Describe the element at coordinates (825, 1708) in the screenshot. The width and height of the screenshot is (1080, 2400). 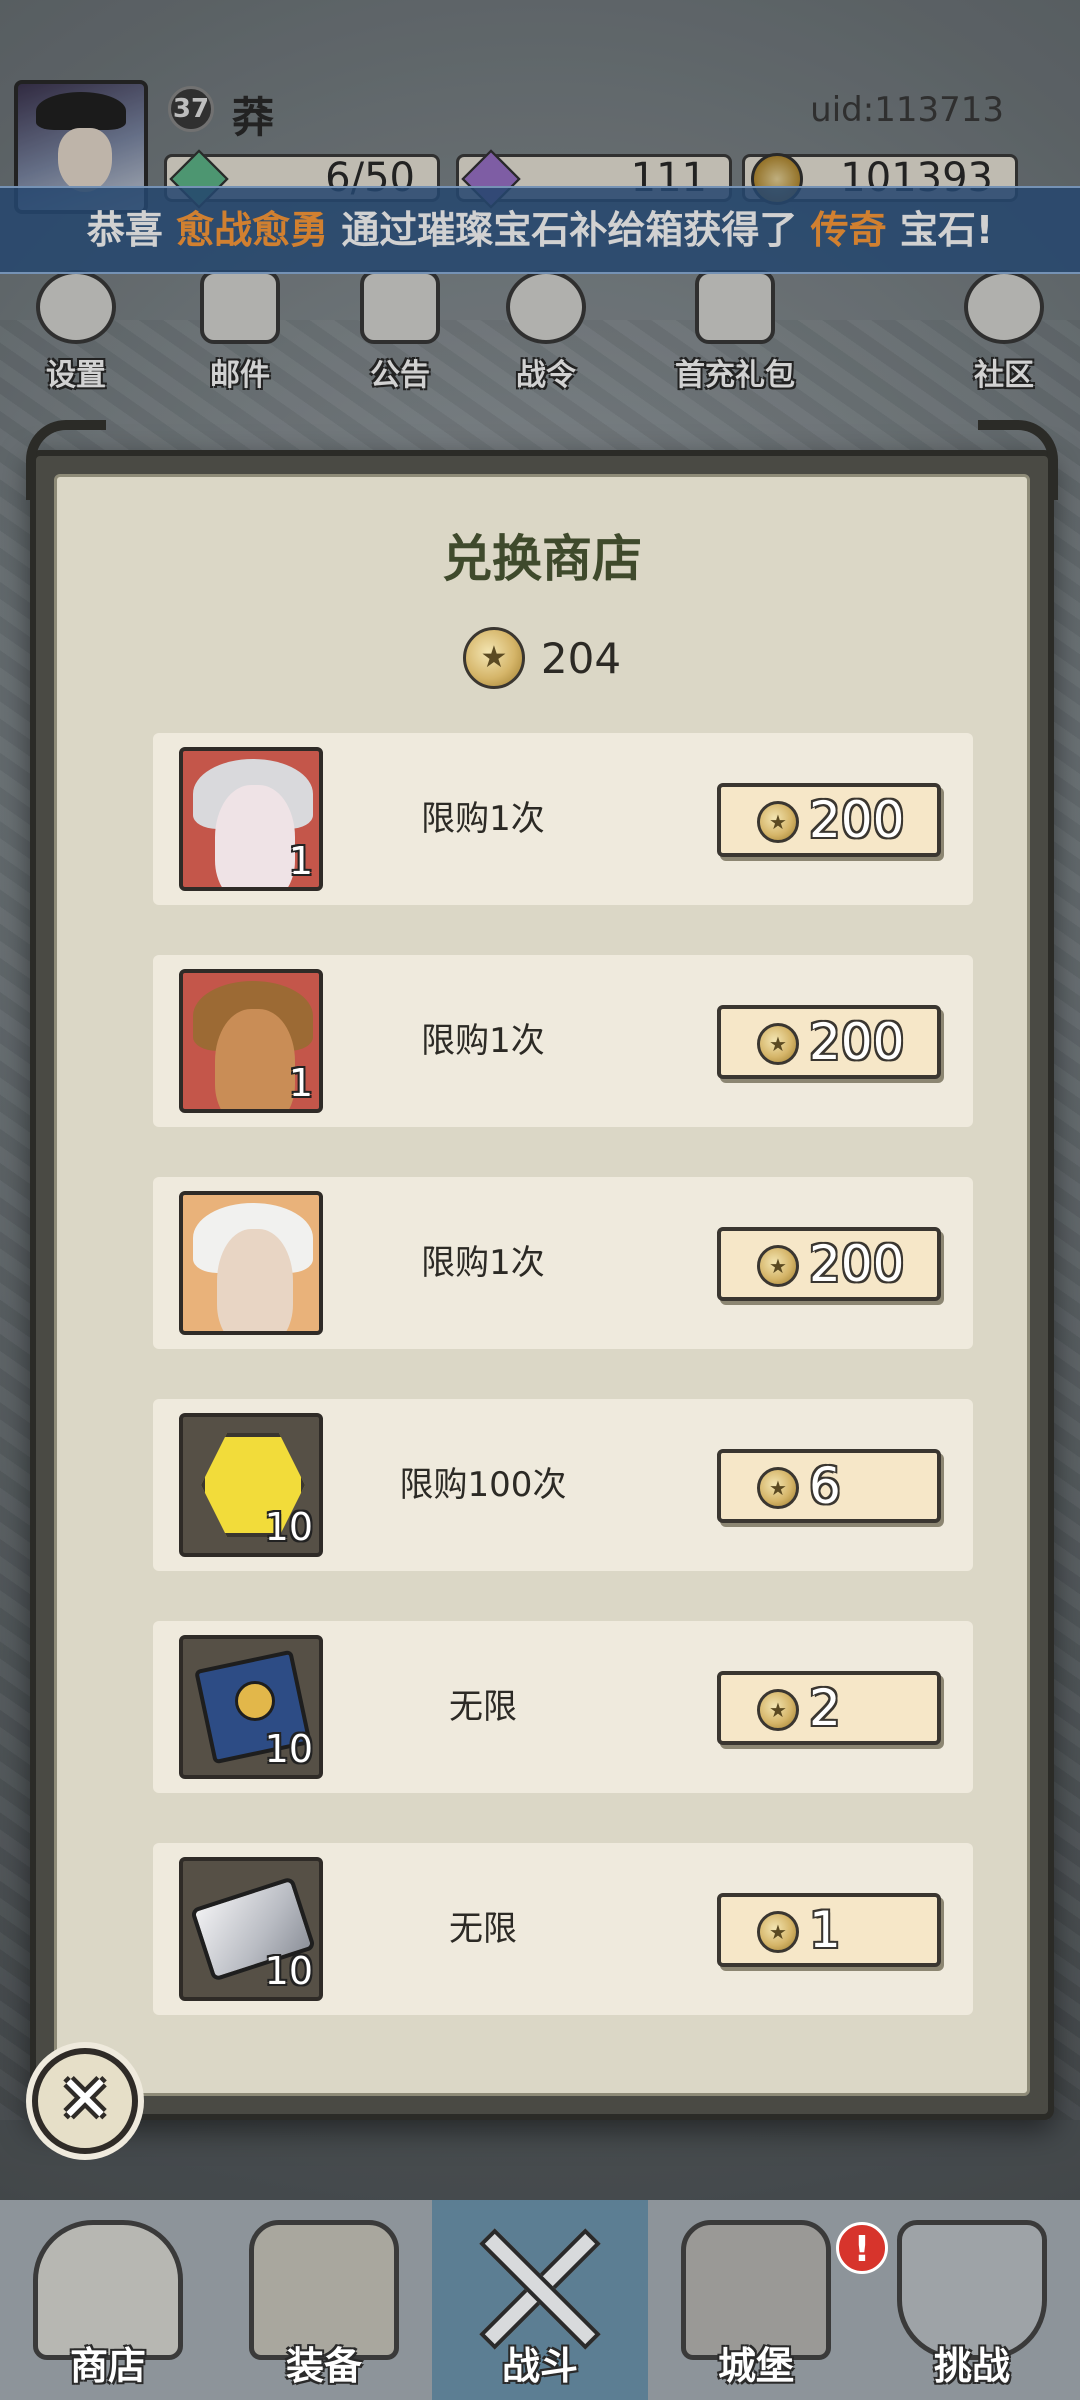
I see `price-value: 2` at that location.